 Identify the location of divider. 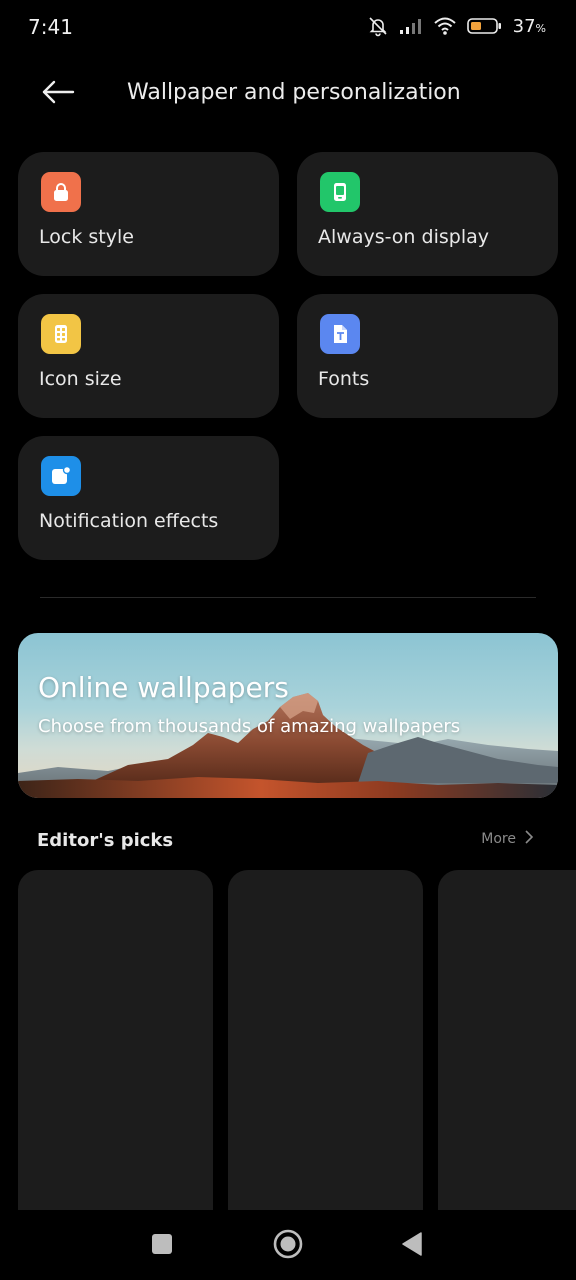
(288, 597).